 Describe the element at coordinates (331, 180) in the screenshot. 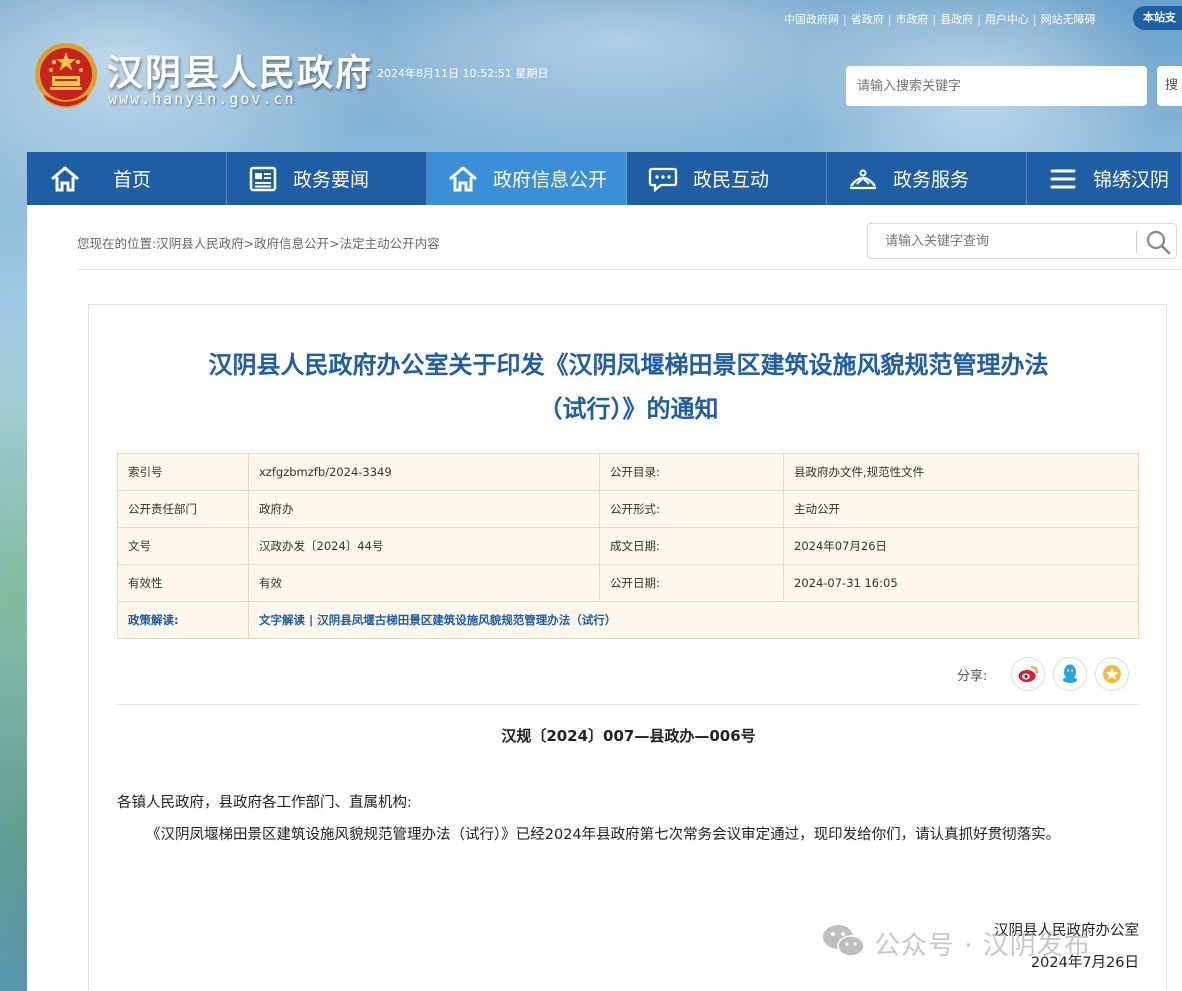

I see `nav-item-label: 政务要闻` at that location.